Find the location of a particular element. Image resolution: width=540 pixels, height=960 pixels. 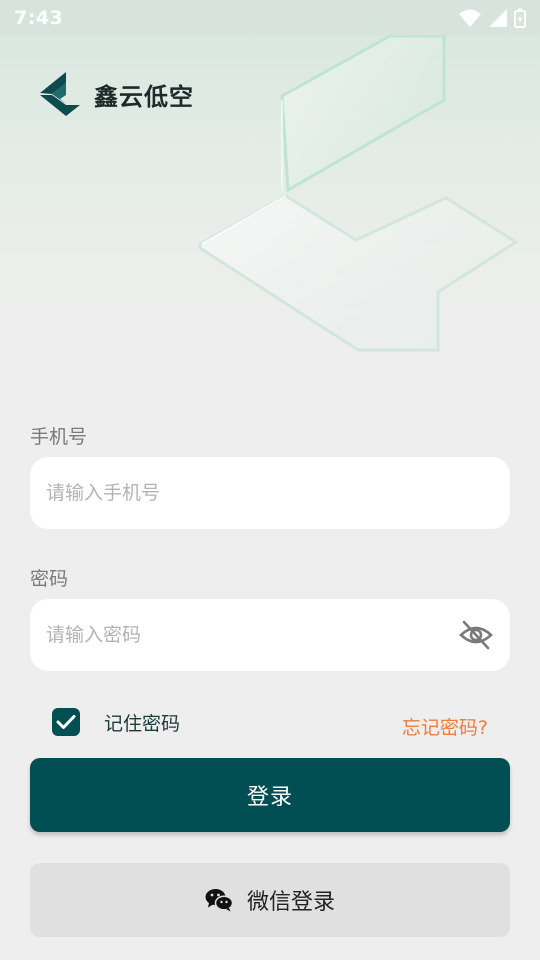

remember-checkbox is located at coordinates (66, 722).